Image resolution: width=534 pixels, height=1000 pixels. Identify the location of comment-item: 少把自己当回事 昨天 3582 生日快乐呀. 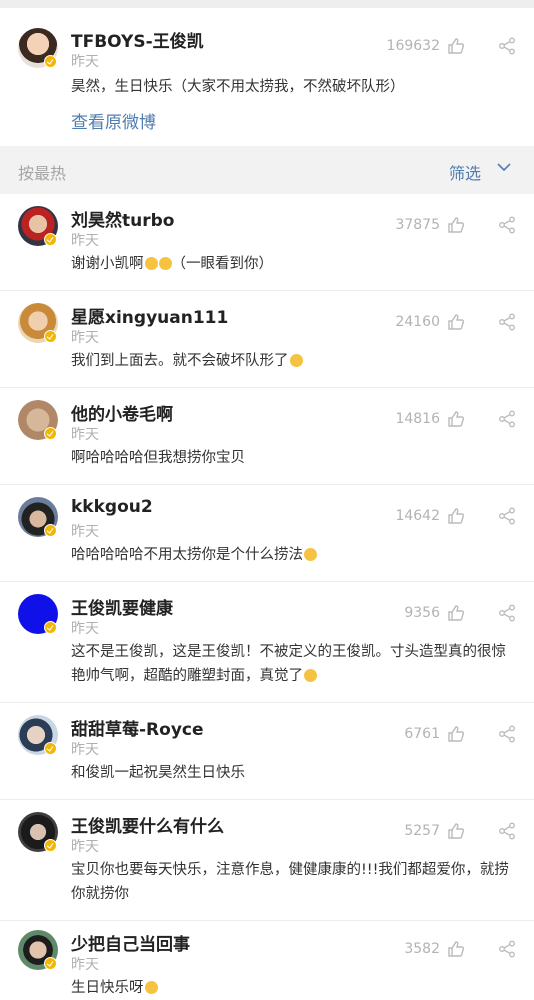
(267, 960).